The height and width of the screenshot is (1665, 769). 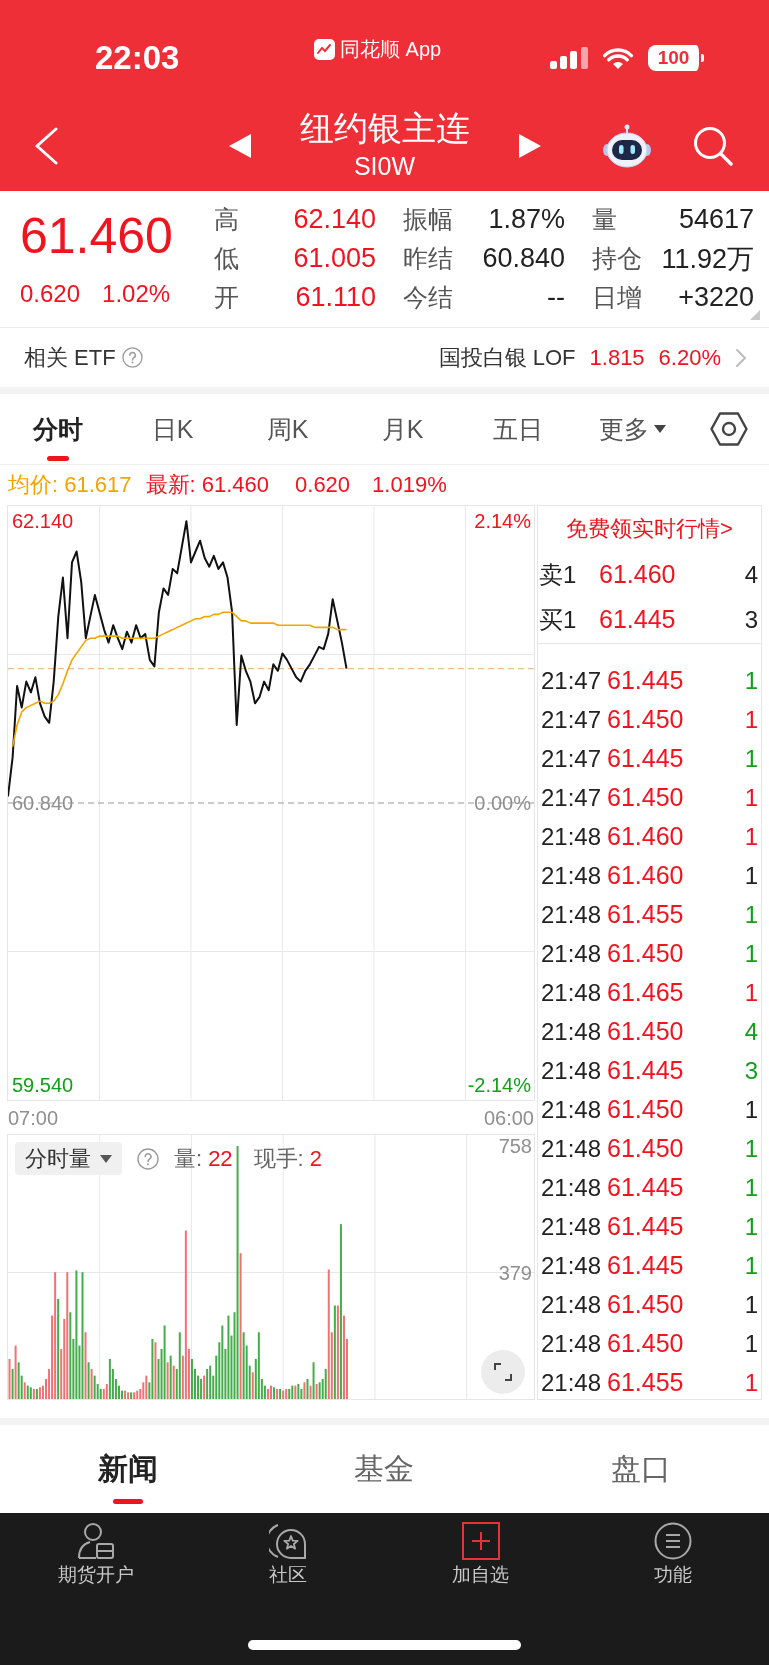 What do you see at coordinates (287, 429) in the screenshot?
I see `chart-tab: 周K` at bounding box center [287, 429].